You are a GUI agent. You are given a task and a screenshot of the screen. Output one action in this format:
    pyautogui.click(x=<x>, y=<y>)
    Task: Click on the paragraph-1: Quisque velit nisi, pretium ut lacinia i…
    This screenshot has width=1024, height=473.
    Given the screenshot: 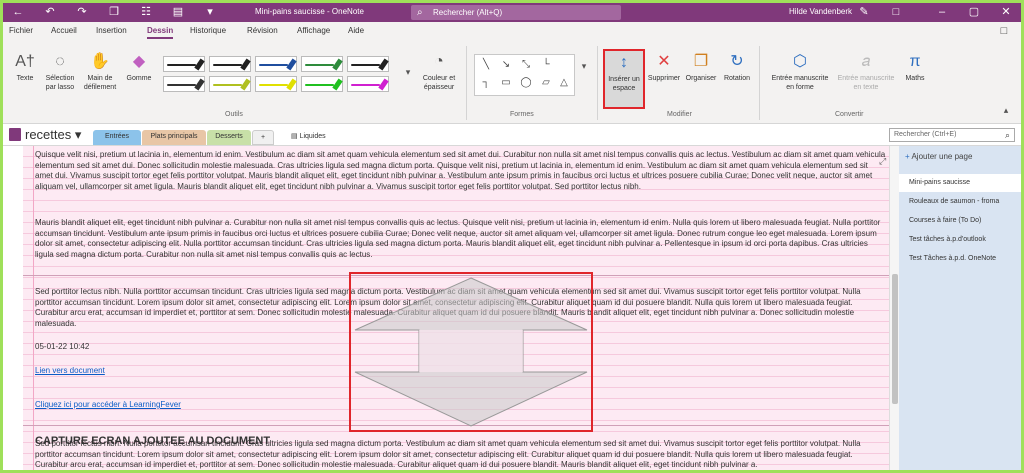 What is the action you would take?
    pyautogui.click(x=461, y=171)
    